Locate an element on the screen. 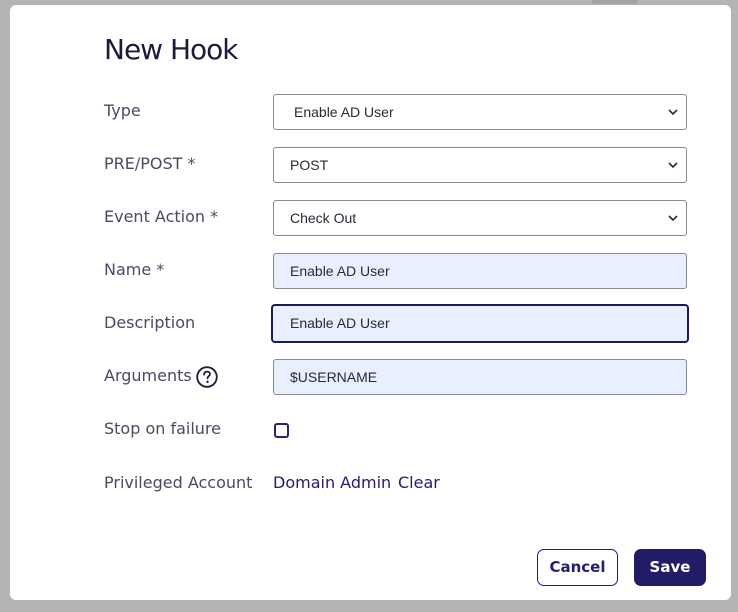  stop-on-failure-label: Stop on failure is located at coordinates (163, 428).